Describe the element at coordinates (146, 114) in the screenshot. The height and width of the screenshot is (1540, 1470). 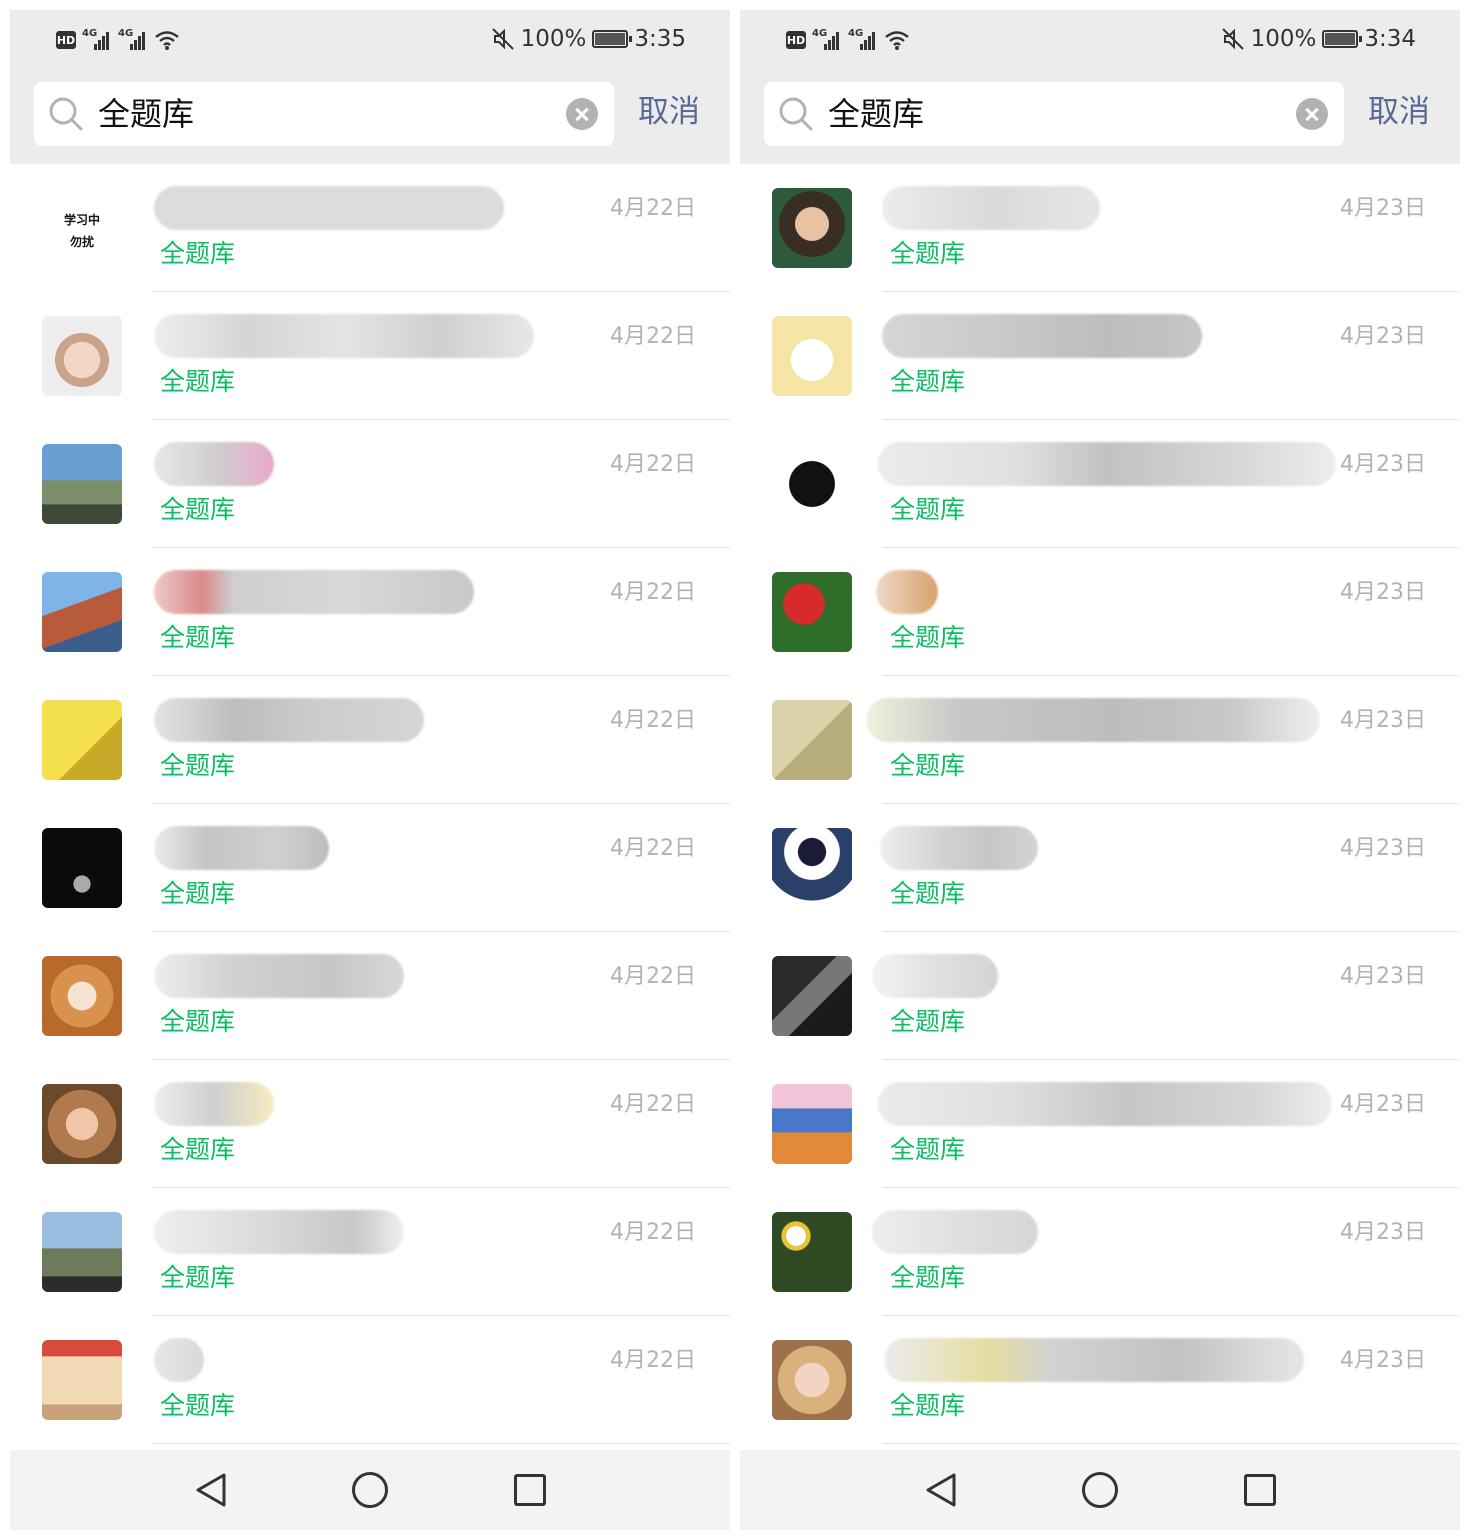
I see `search-query: 全题库` at that location.